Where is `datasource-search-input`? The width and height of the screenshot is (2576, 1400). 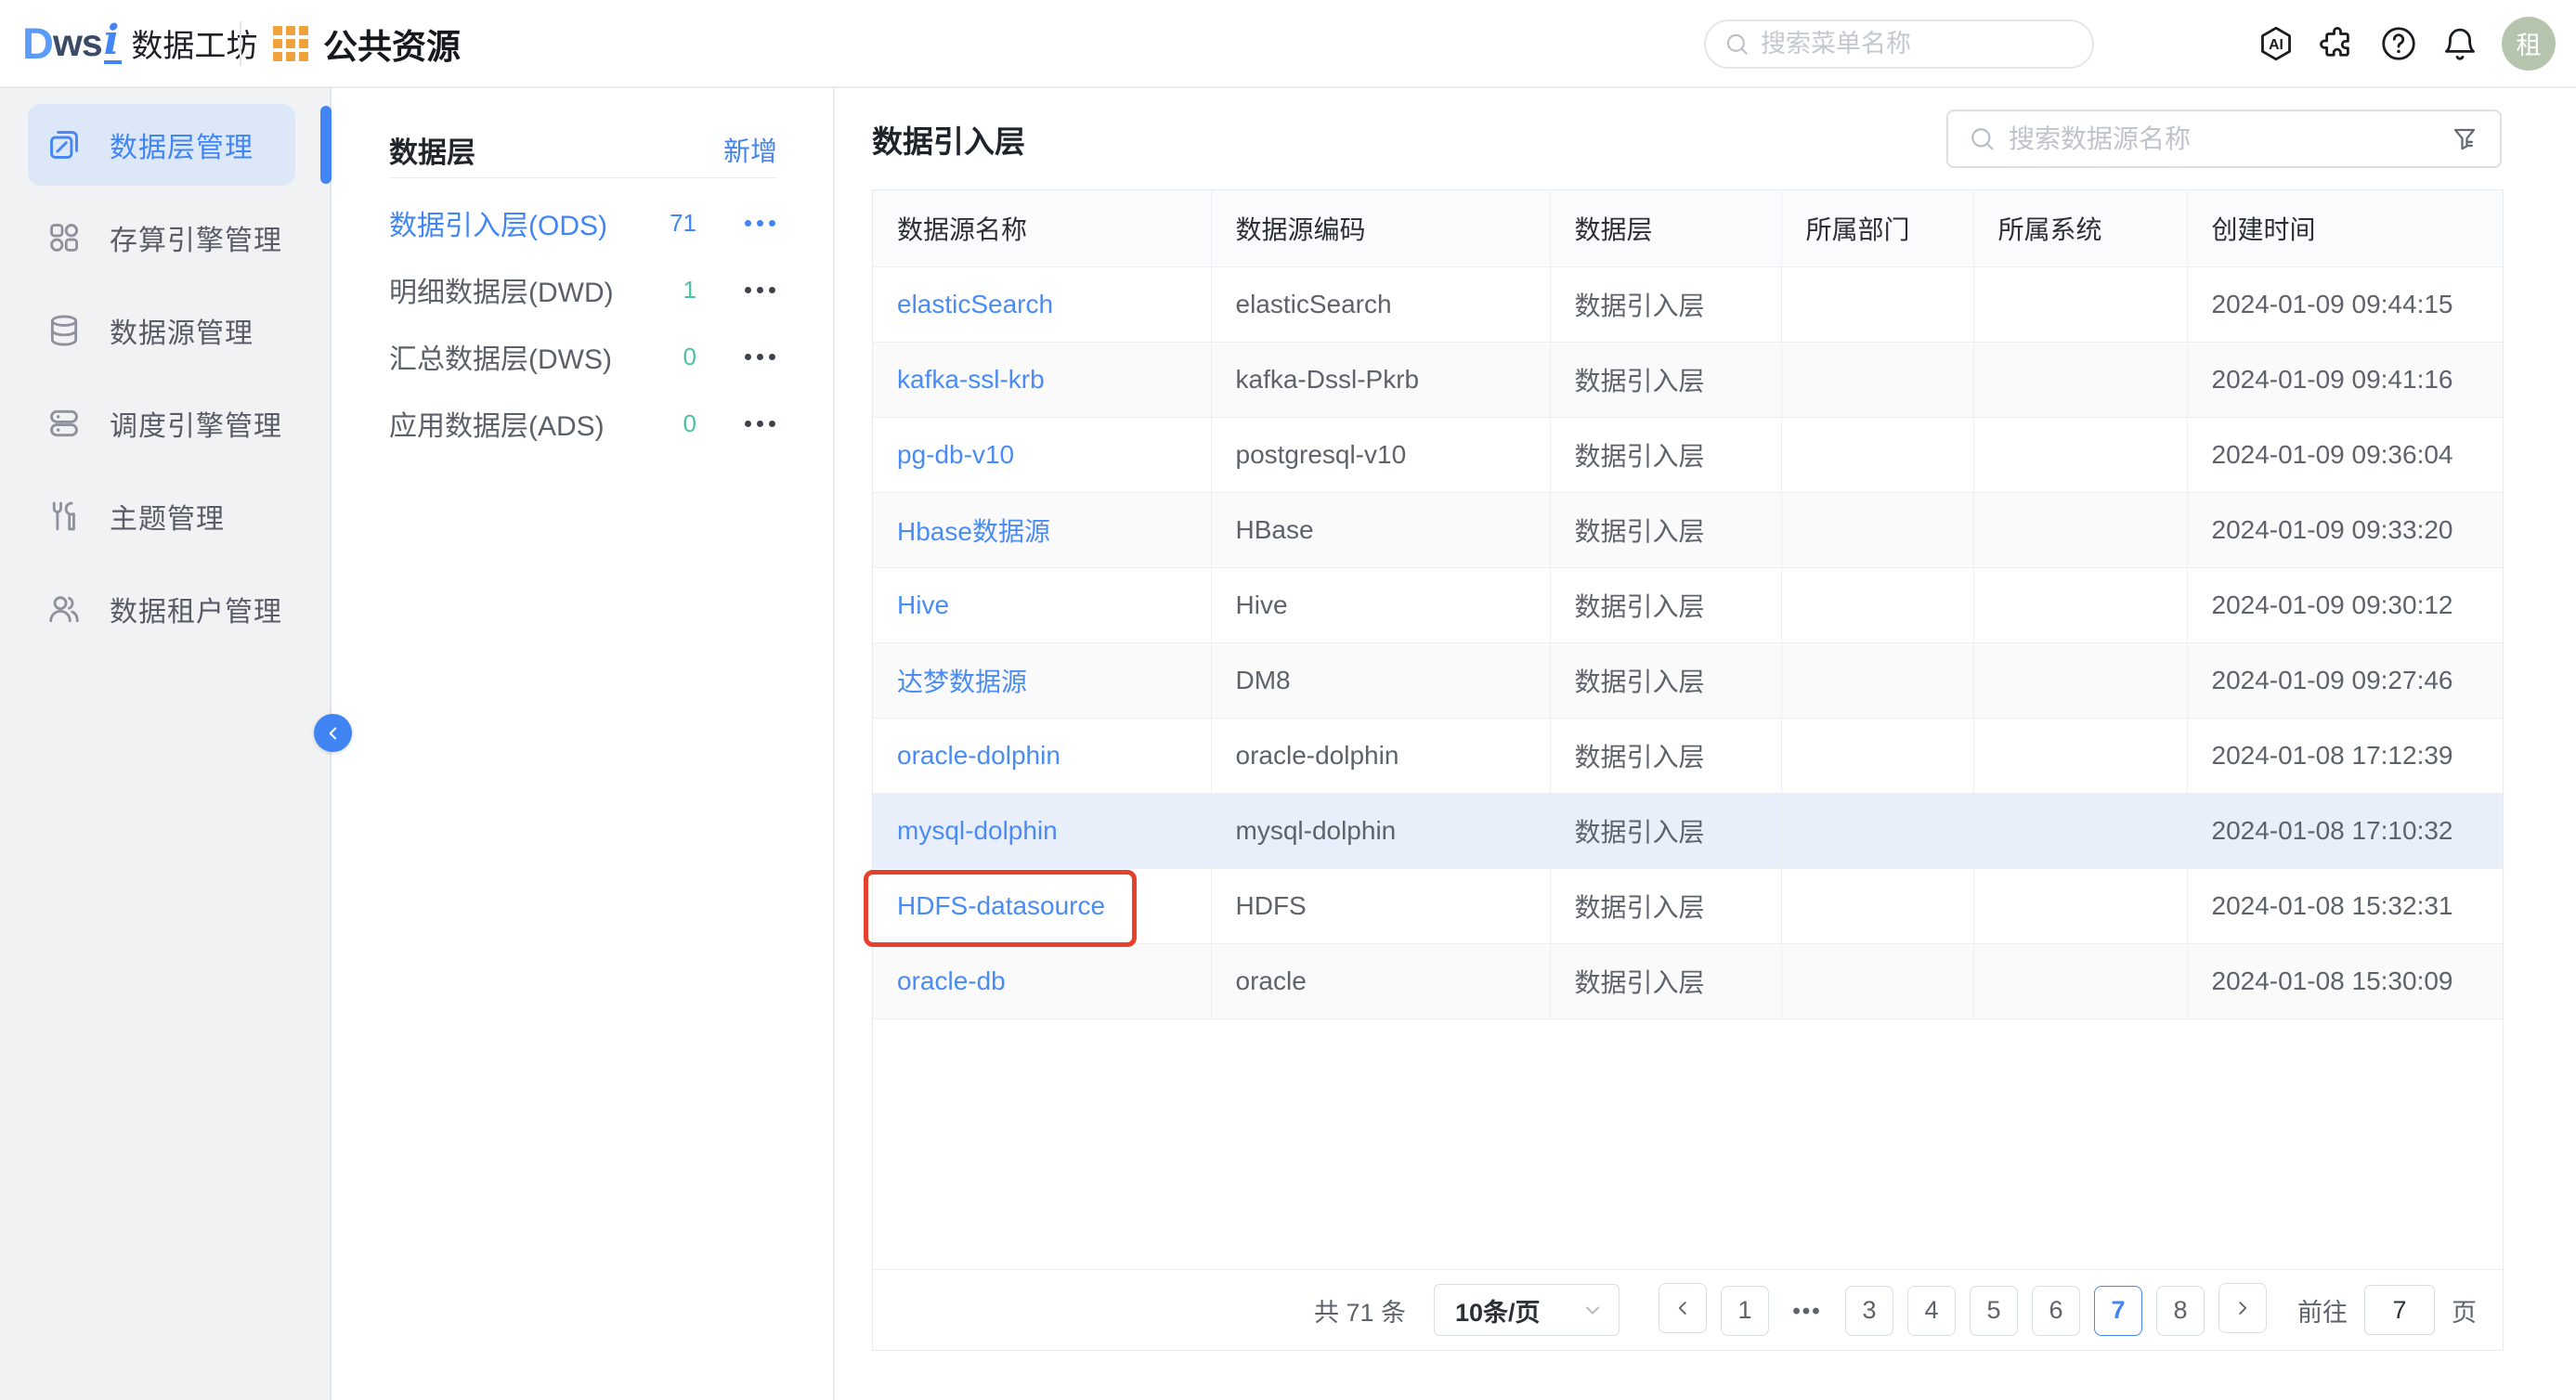 datasource-search-input is located at coordinates (2223, 138).